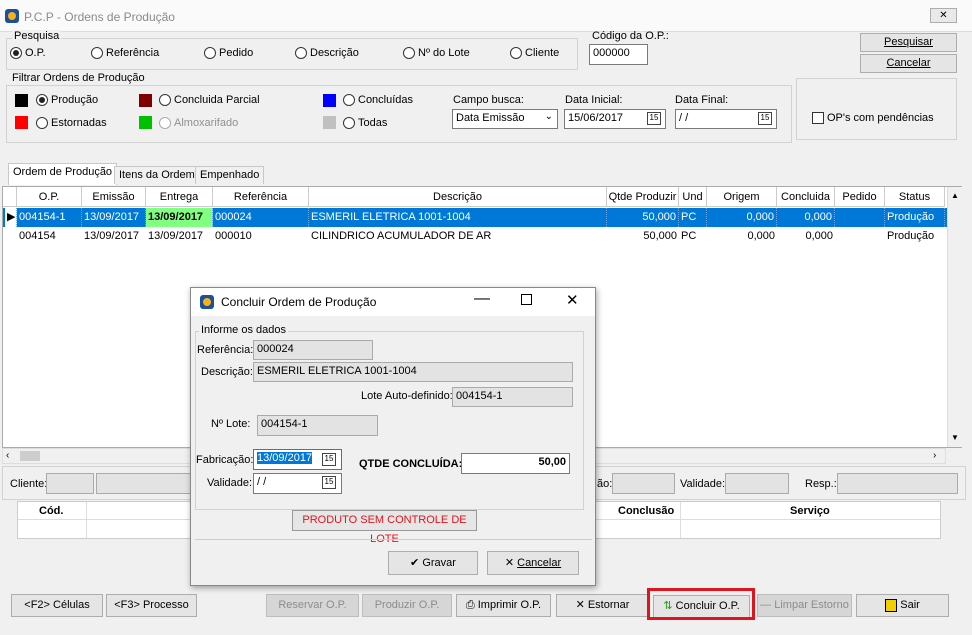 This screenshot has height=635, width=972. What do you see at coordinates (954, 317) in the screenshot?
I see `grid-vertical-scrollbar: ▲ ▼` at bounding box center [954, 317].